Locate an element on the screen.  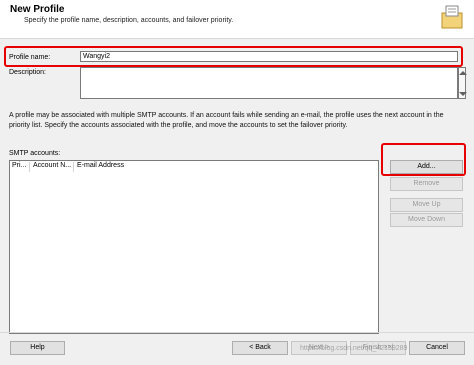
column-header-email-address: E-mail Address is located at coordinates (100, 165).